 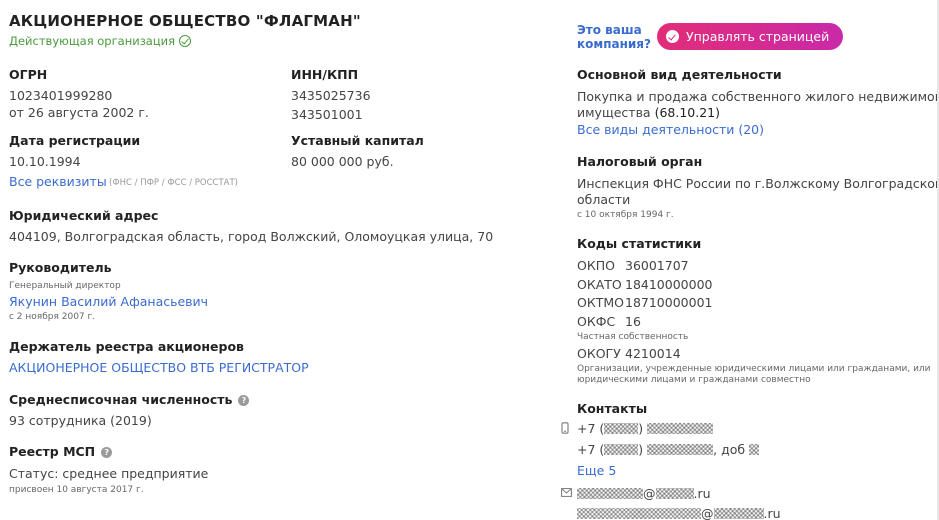 I want to click on okato-value: 18410000000, so click(x=669, y=284).